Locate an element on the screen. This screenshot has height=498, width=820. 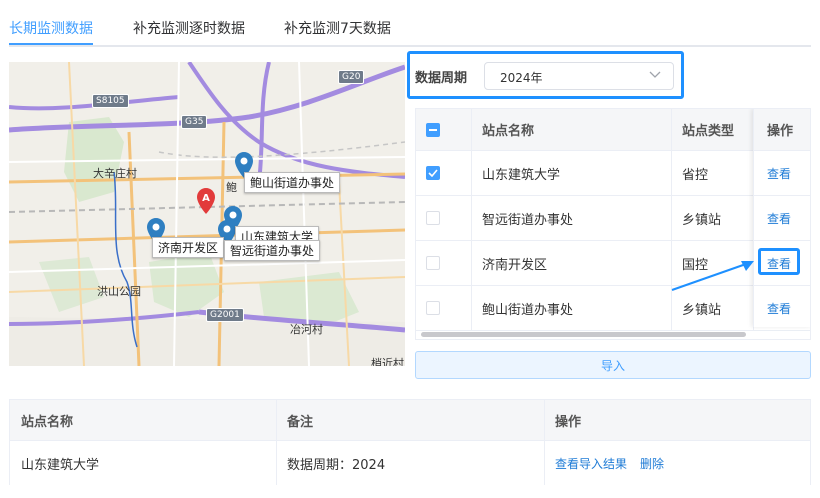
tab-hourly-data: 补充监测逐时数据 is located at coordinates (189, 28).